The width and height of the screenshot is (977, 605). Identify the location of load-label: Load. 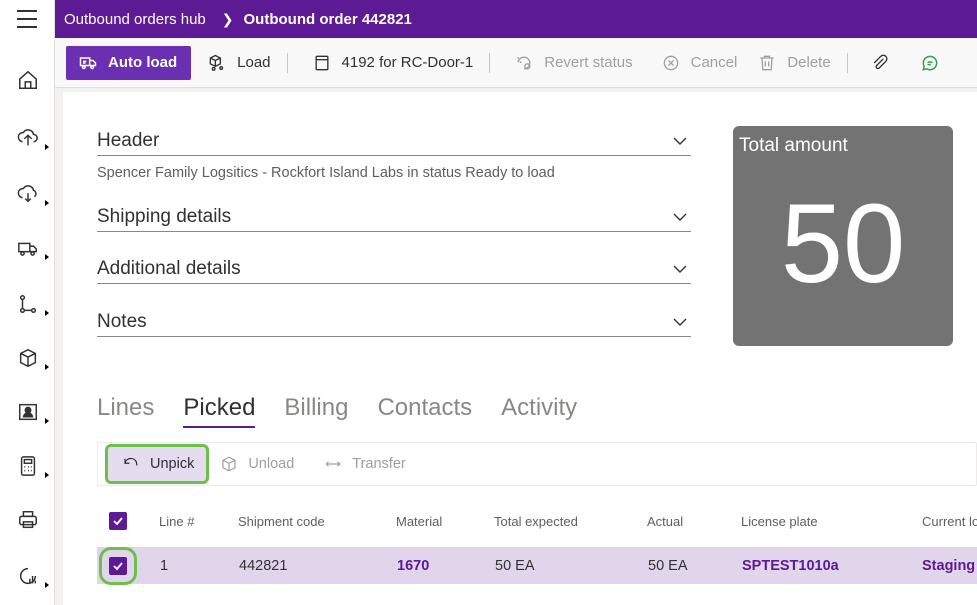
(254, 62).